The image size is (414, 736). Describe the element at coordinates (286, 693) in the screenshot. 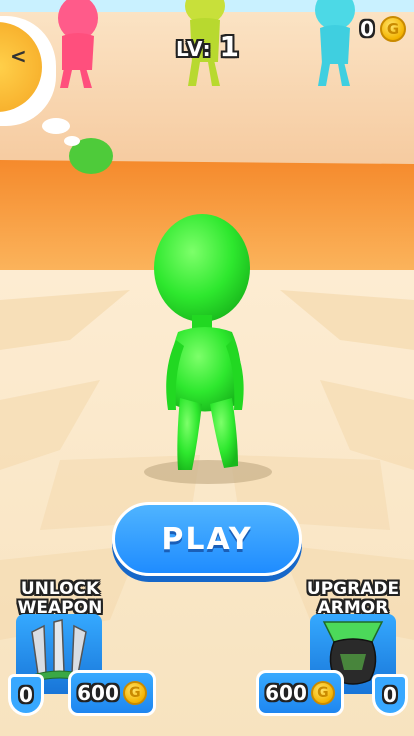

I see `armor-price: 600` at that location.